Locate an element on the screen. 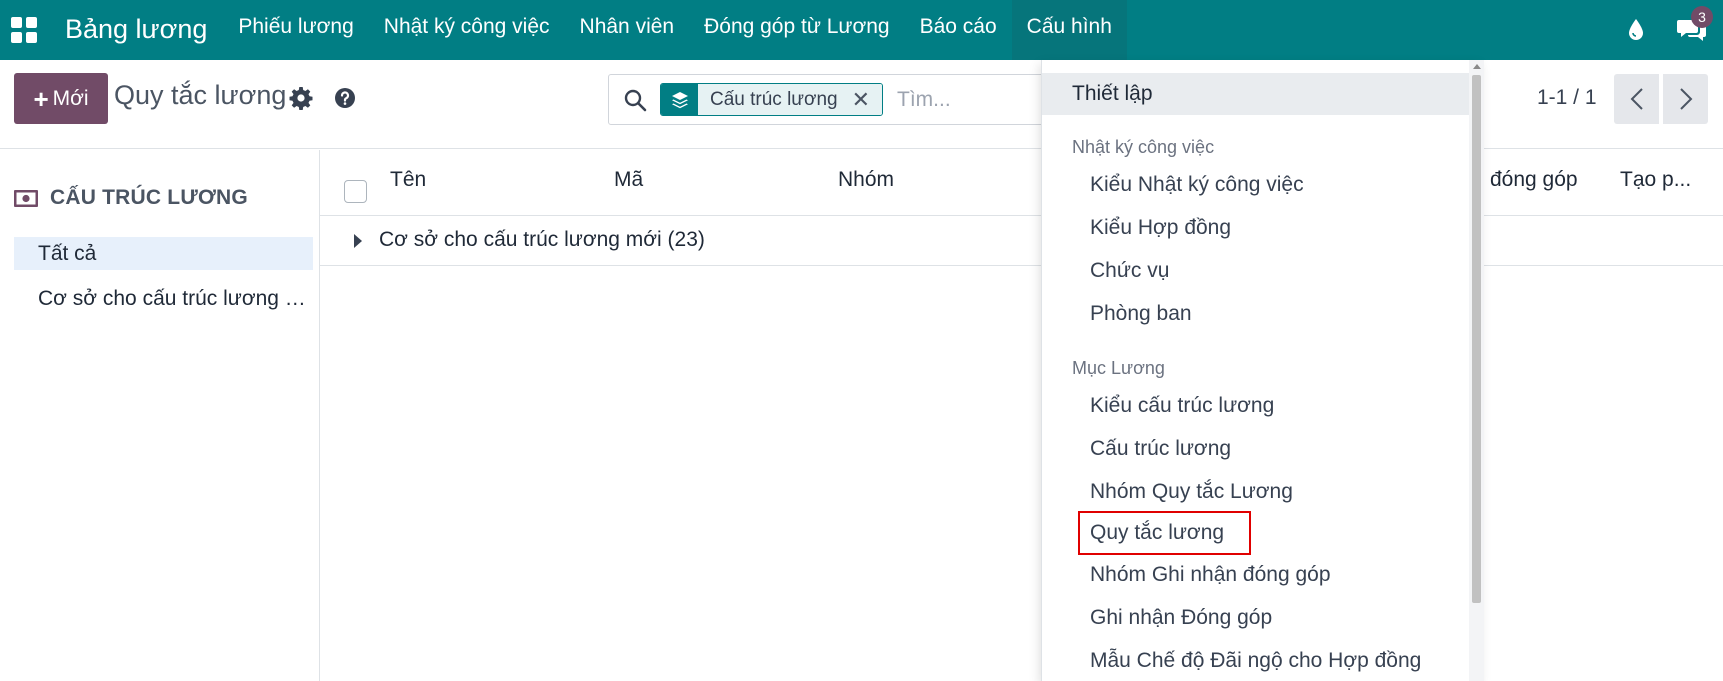 This screenshot has height=681, width=1723. messages-icon: 3 is located at coordinates (1692, 30).